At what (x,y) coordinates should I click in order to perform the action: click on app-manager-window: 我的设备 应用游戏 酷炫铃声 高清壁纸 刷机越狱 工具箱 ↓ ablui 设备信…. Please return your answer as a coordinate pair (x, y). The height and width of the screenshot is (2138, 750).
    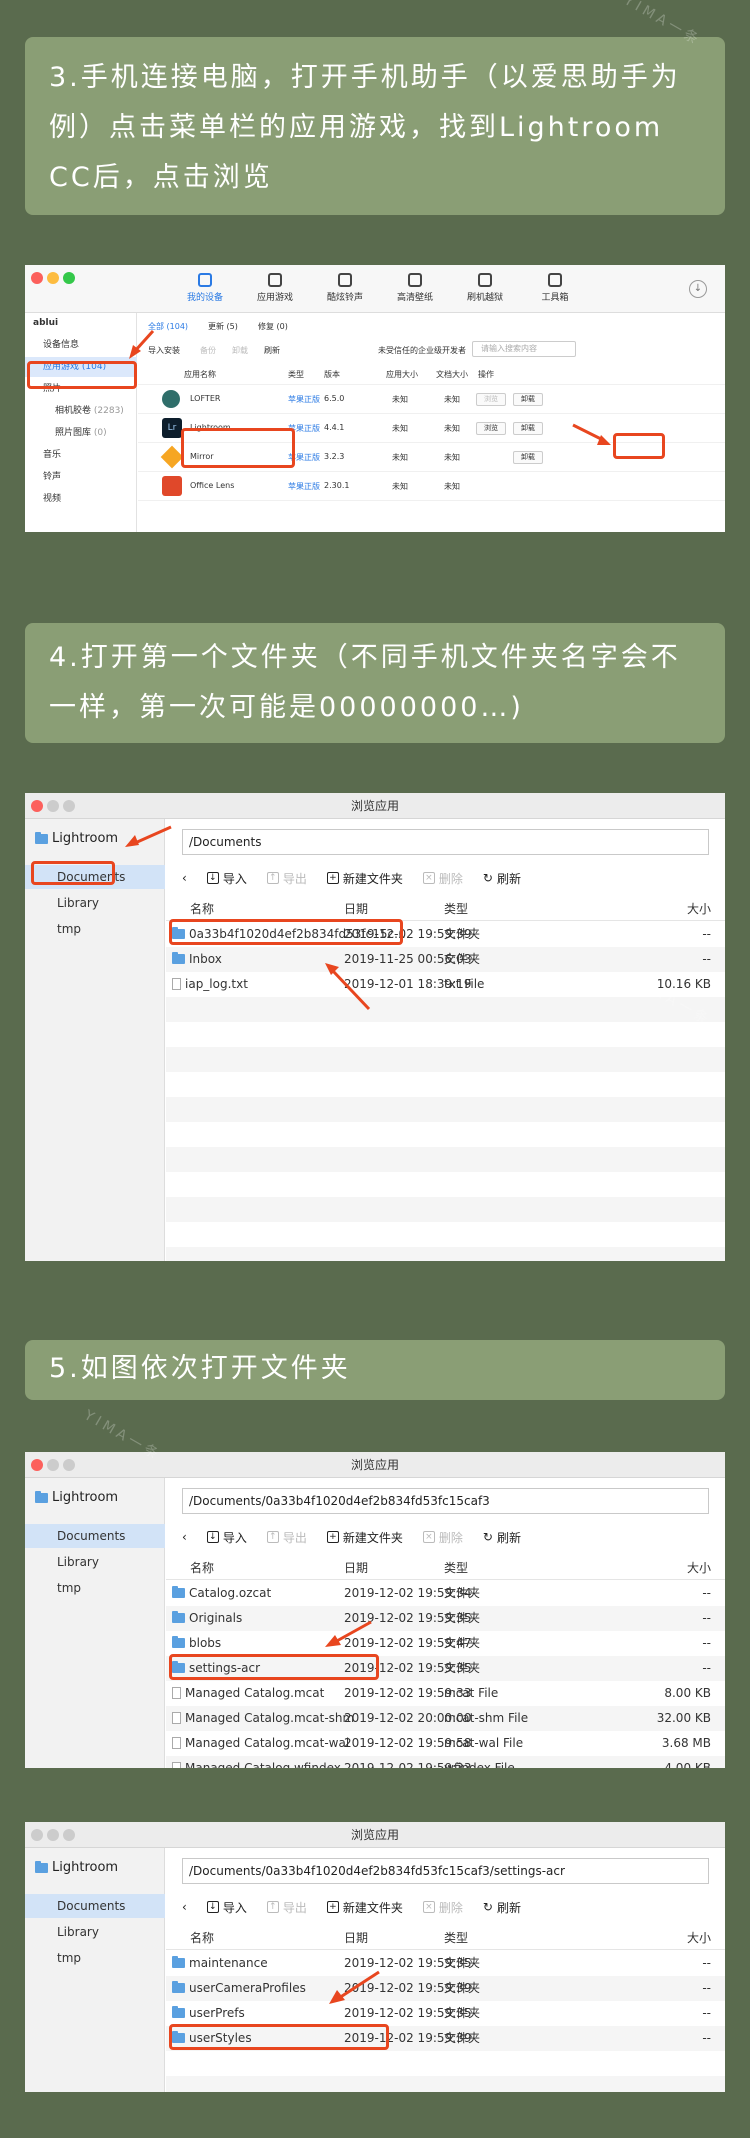
    Looking at the image, I should click on (375, 398).